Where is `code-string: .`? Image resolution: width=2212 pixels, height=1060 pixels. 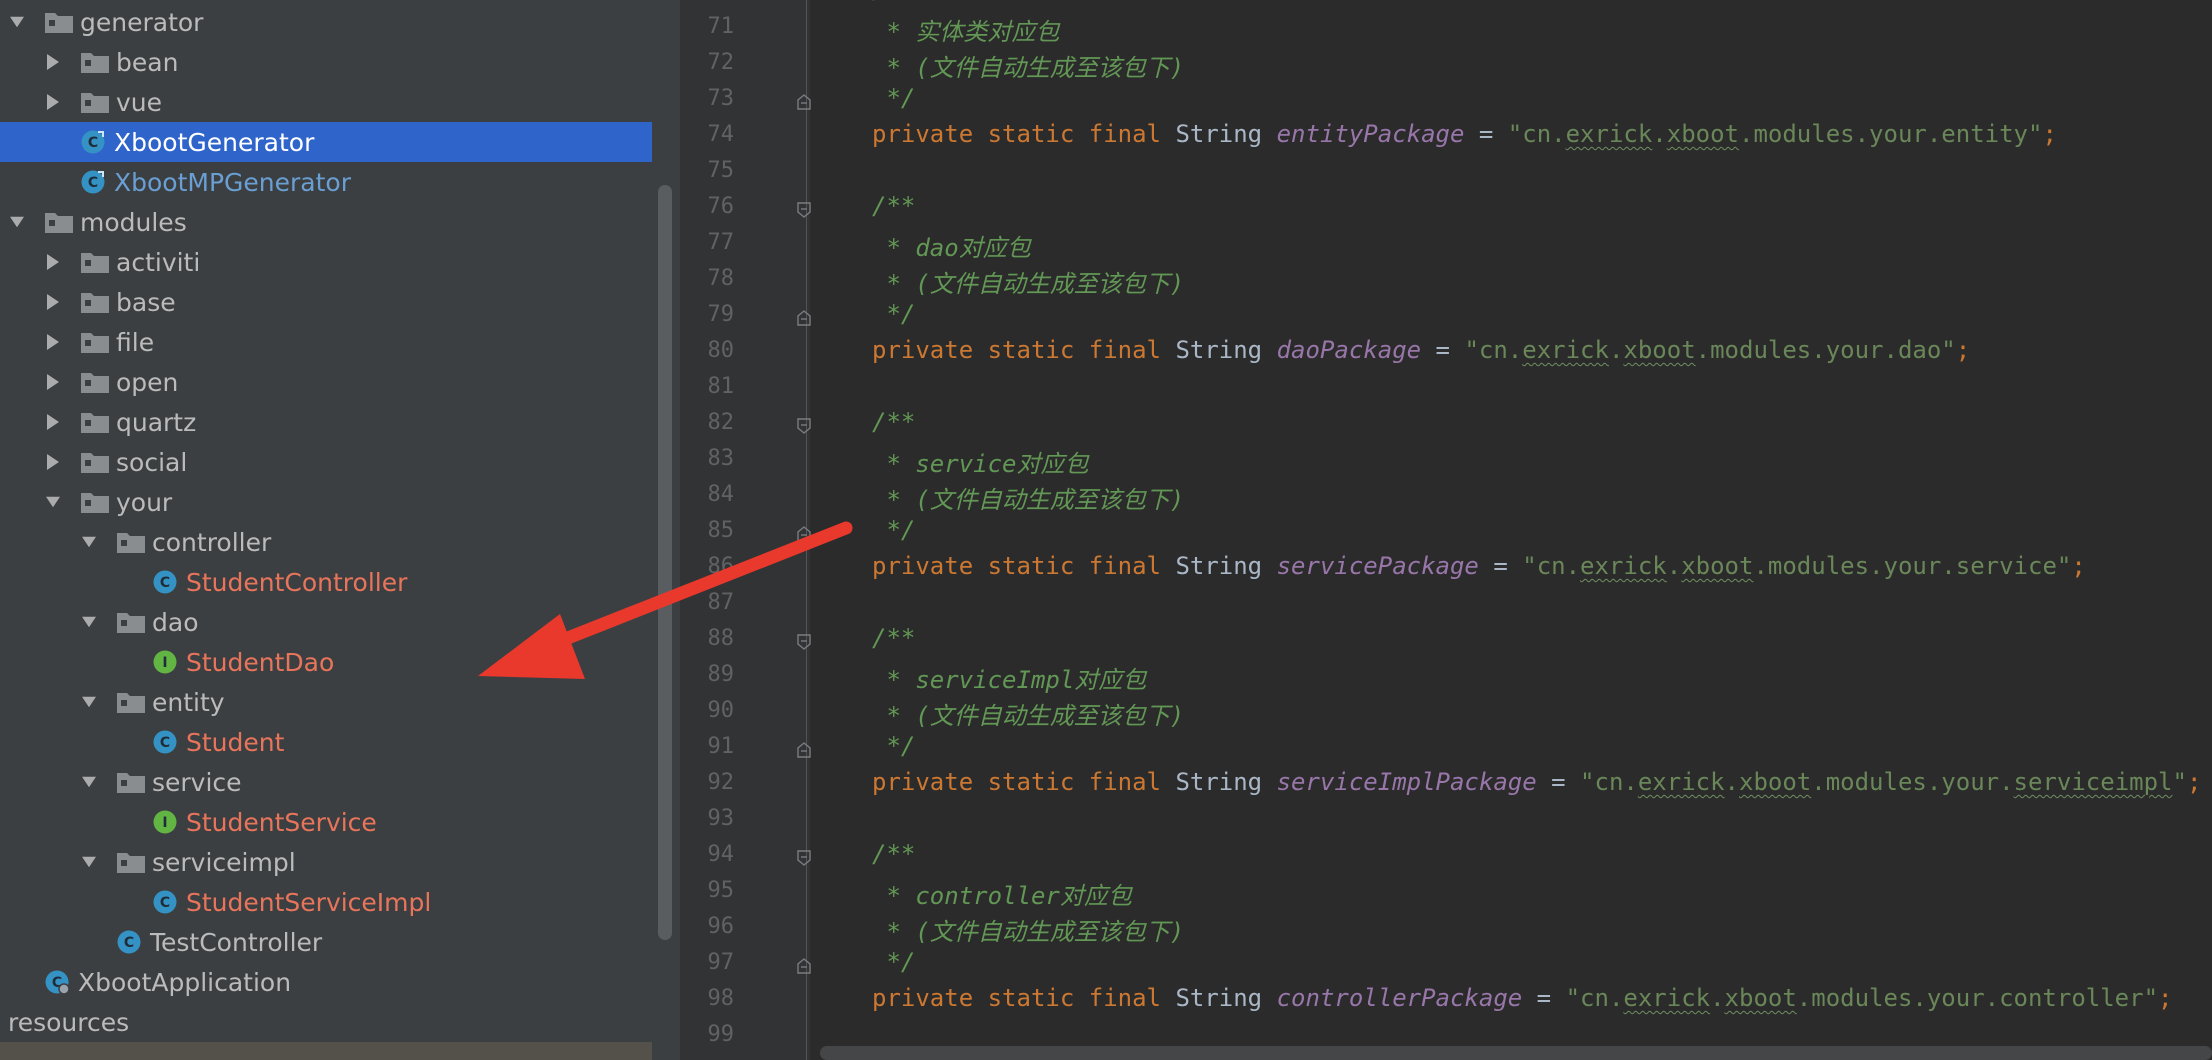
code-string: . is located at coordinates (1717, 998).